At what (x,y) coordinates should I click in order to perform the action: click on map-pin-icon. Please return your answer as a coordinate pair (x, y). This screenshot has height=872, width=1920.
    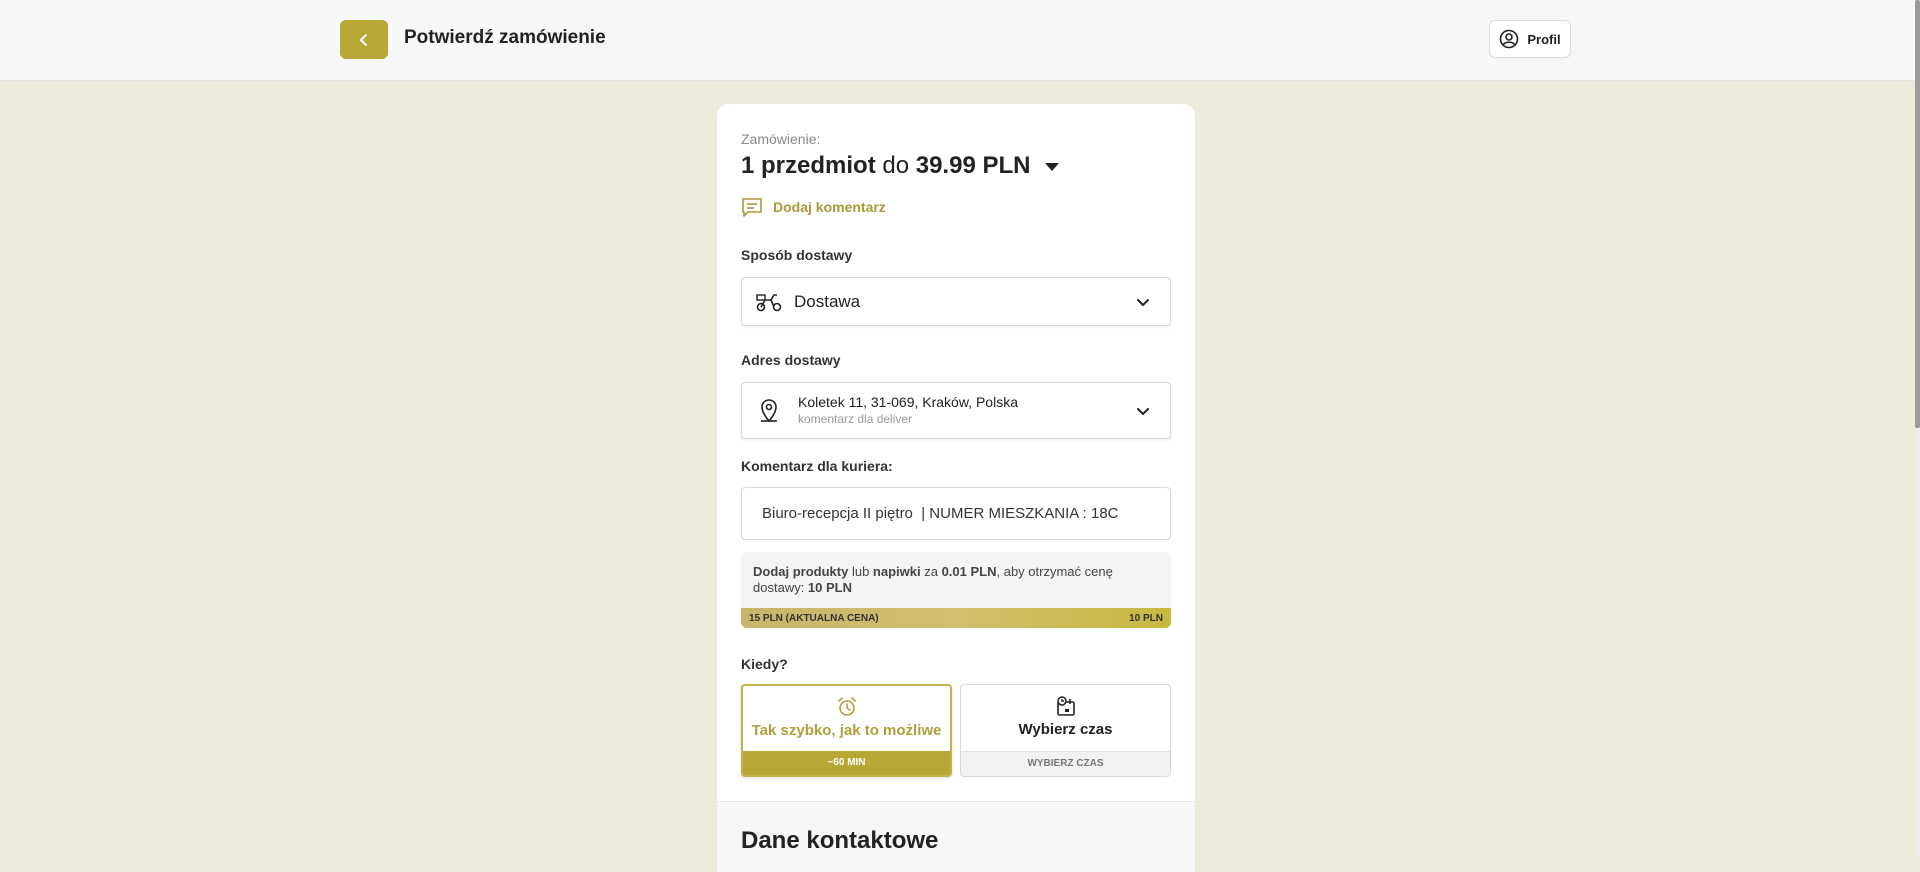
    Looking at the image, I should click on (769, 413).